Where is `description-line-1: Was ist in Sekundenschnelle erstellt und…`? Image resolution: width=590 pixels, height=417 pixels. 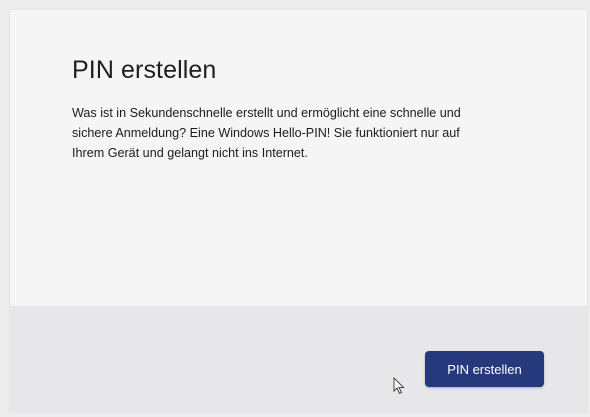 description-line-1: Was ist in Sekundenschnelle erstellt und… is located at coordinates (266, 113).